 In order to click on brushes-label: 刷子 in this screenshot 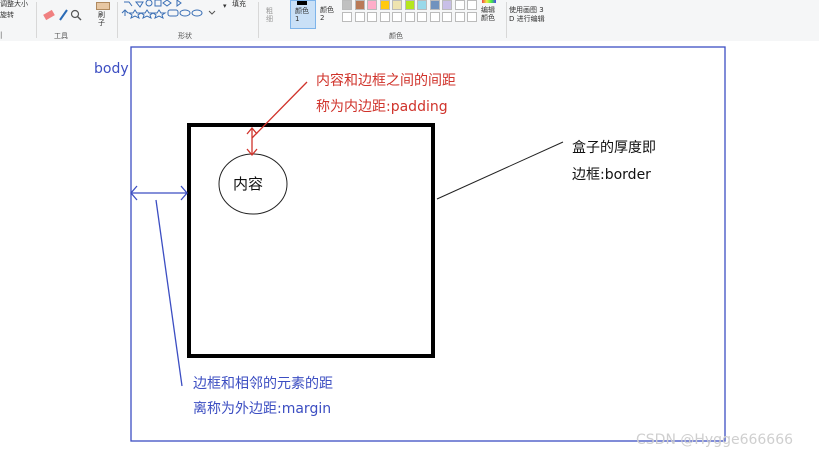, I will do `click(101, 19)`.